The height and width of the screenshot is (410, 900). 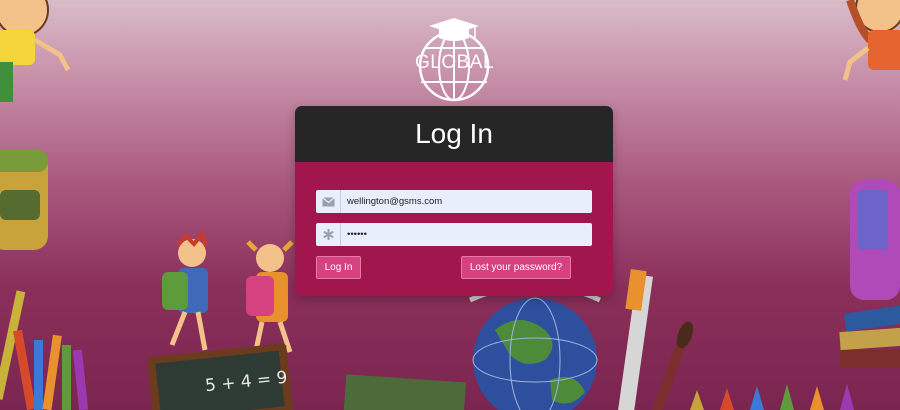 What do you see at coordinates (466, 201) in the screenshot?
I see `email-input` at bounding box center [466, 201].